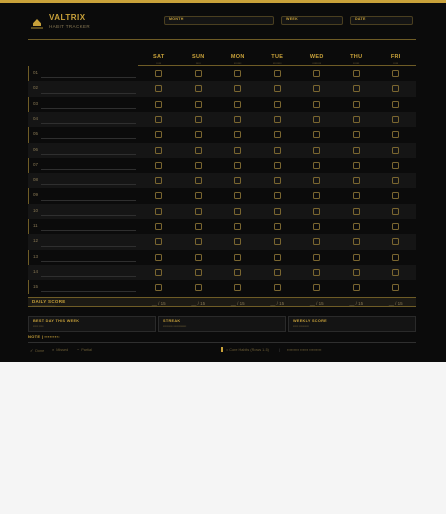 The image size is (446, 514). Describe the element at coordinates (352, 324) in the screenshot. I see `weekly-score-card: WEEKLY SCORE ▪▪▪▪▪ ▪▪▪▪▪▪▪▪▪` at that location.